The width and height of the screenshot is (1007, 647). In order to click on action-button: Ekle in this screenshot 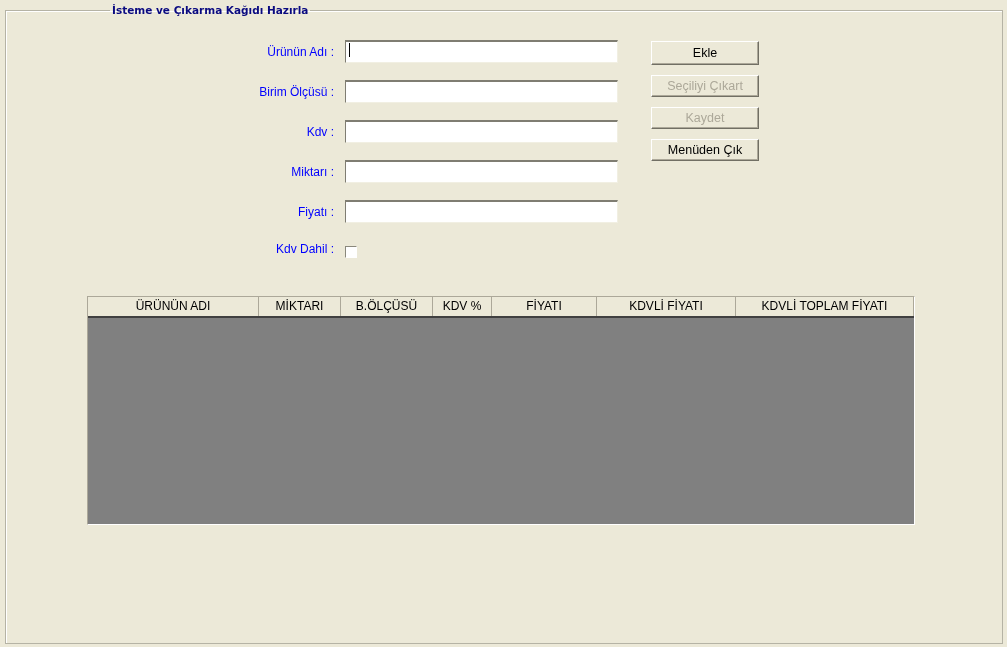, I will do `click(705, 53)`.